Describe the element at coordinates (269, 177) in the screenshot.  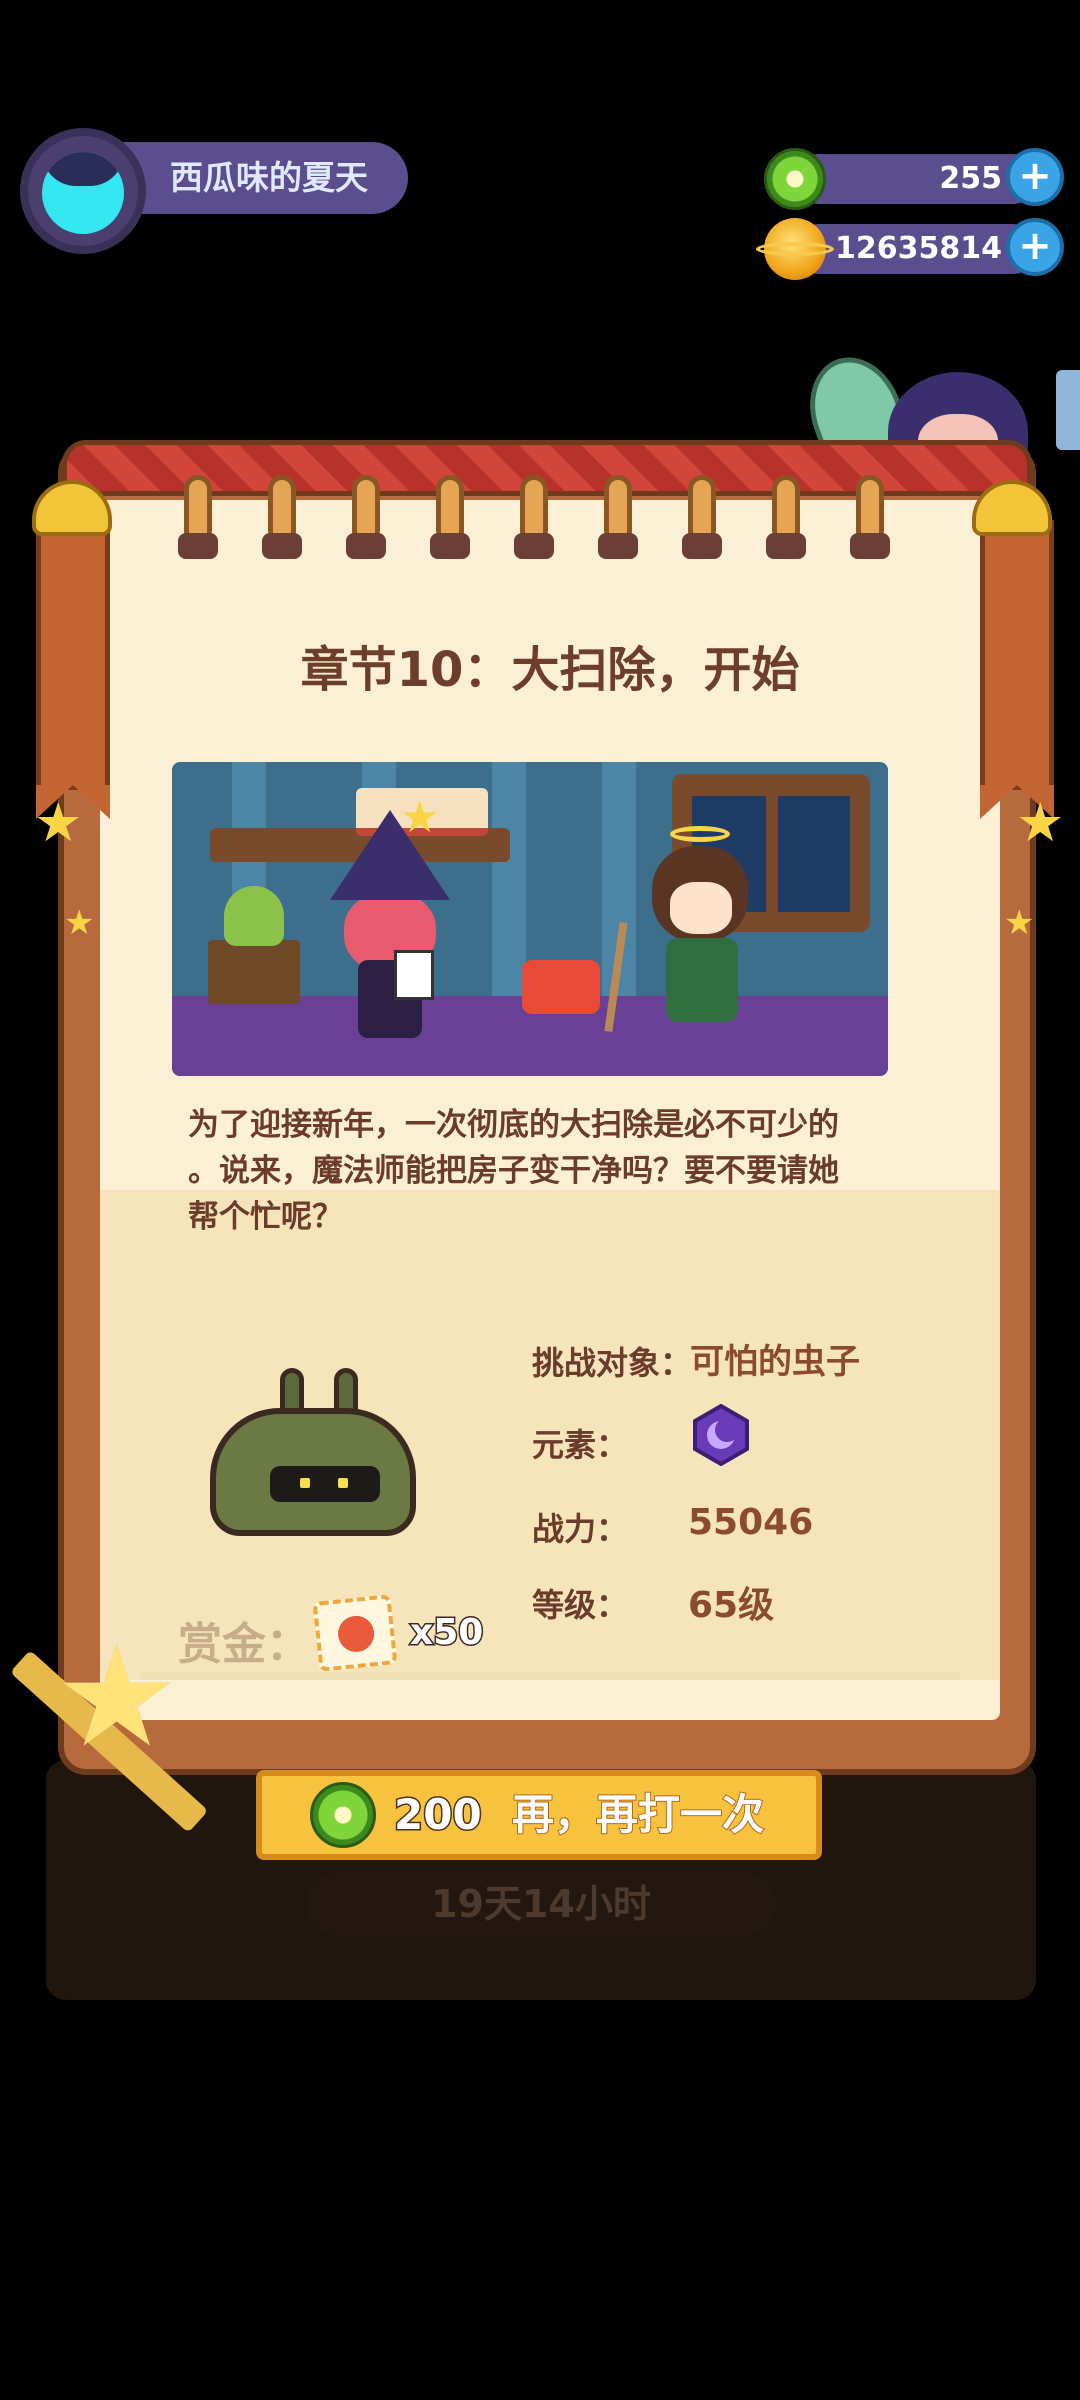
I see `player-name: 西瓜味的夏天` at that location.